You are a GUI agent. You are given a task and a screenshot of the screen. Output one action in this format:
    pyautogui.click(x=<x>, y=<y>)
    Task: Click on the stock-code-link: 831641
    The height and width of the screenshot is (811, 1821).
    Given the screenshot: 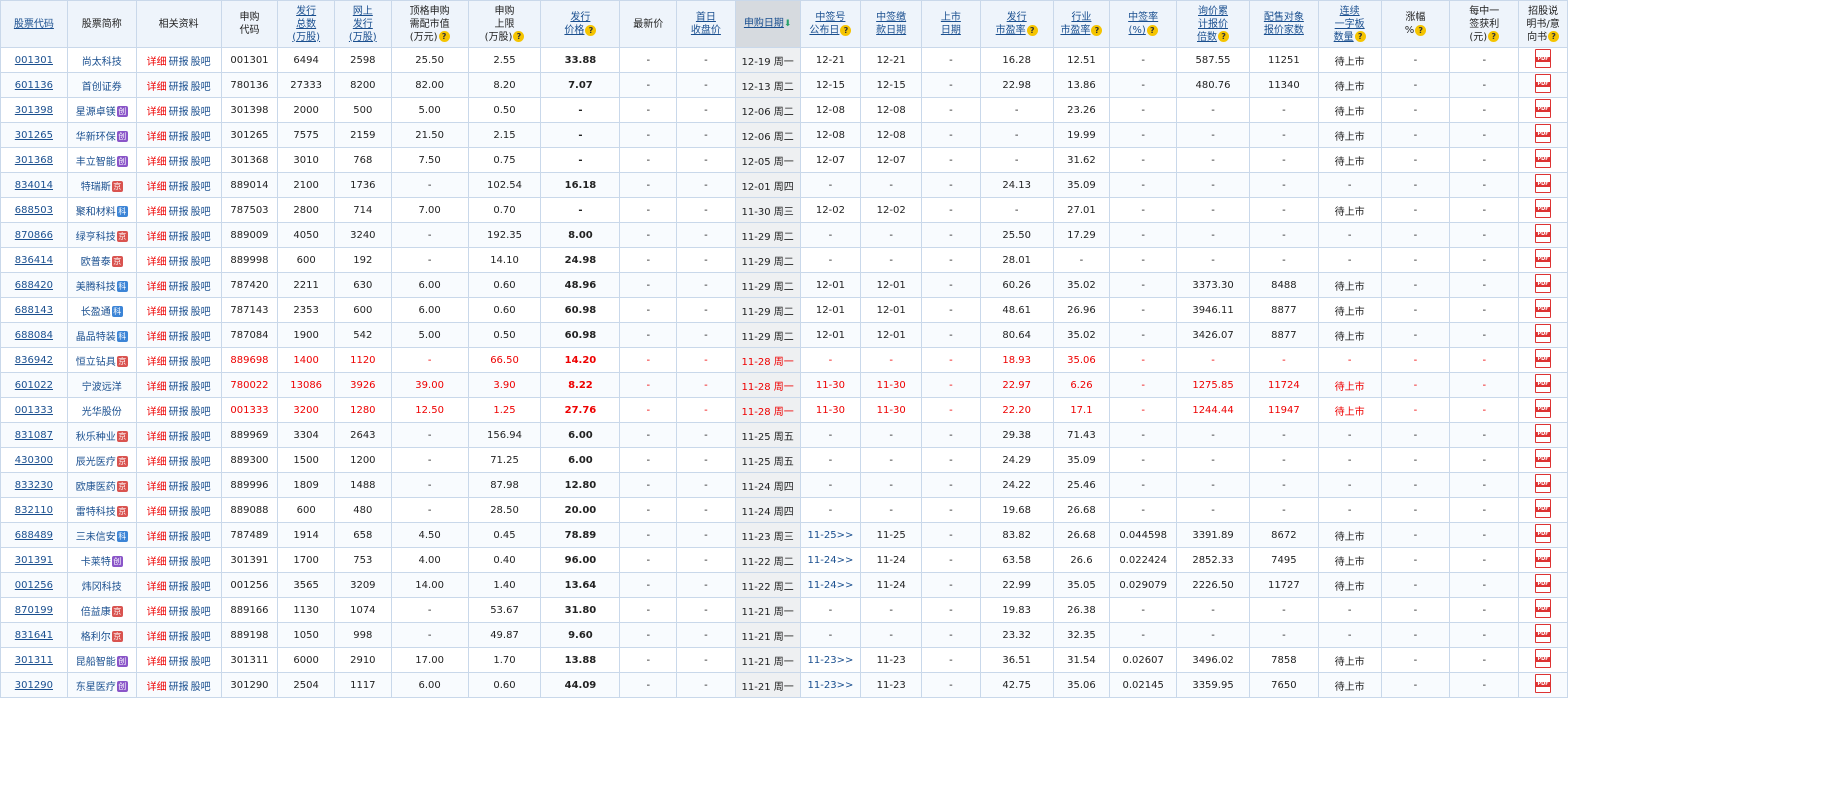 What is the action you would take?
    pyautogui.click(x=34, y=635)
    